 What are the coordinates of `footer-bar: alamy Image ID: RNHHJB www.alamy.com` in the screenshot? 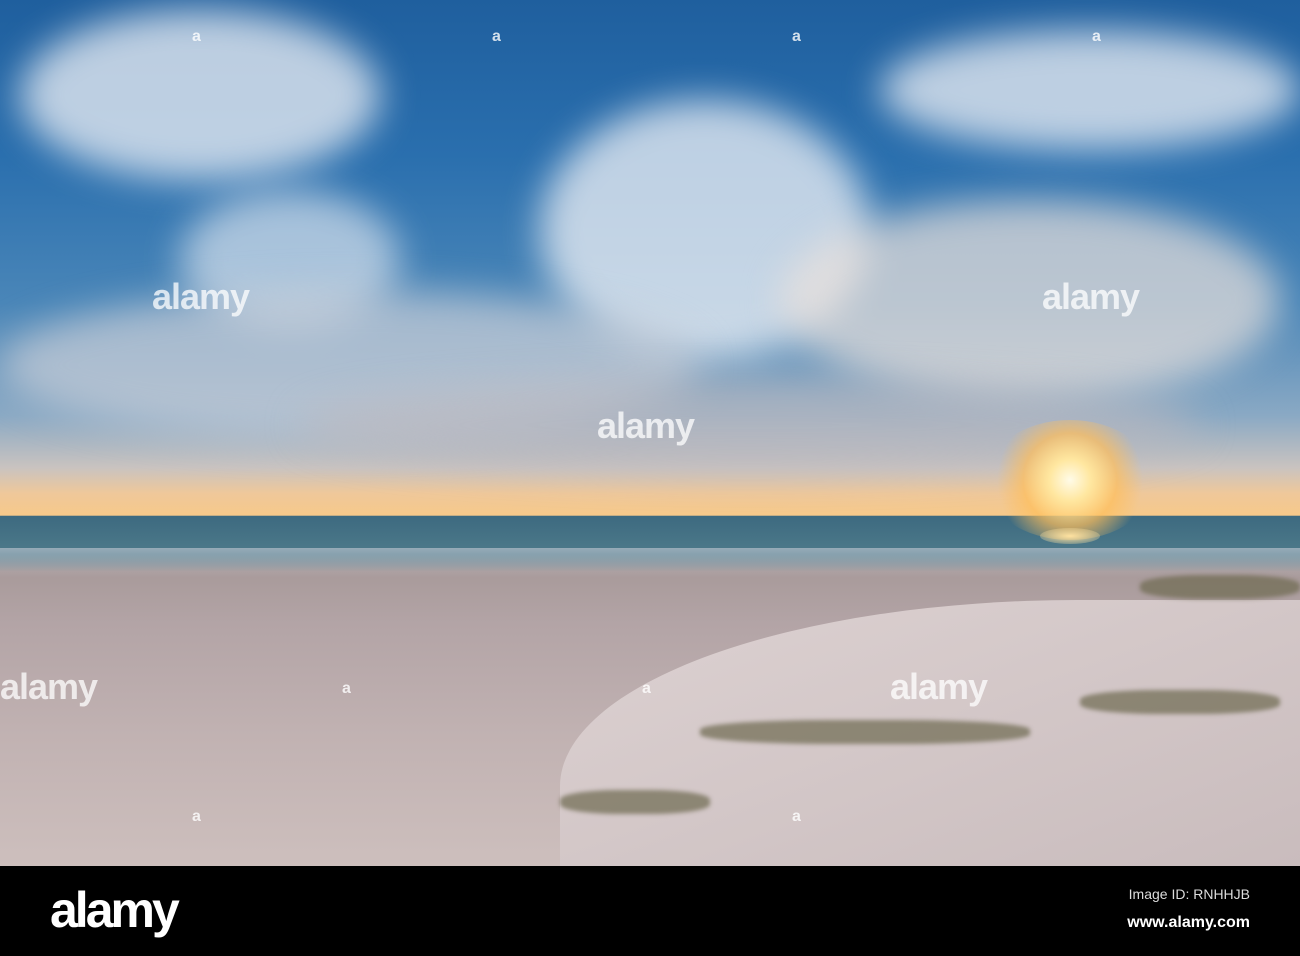 It's located at (650, 911).